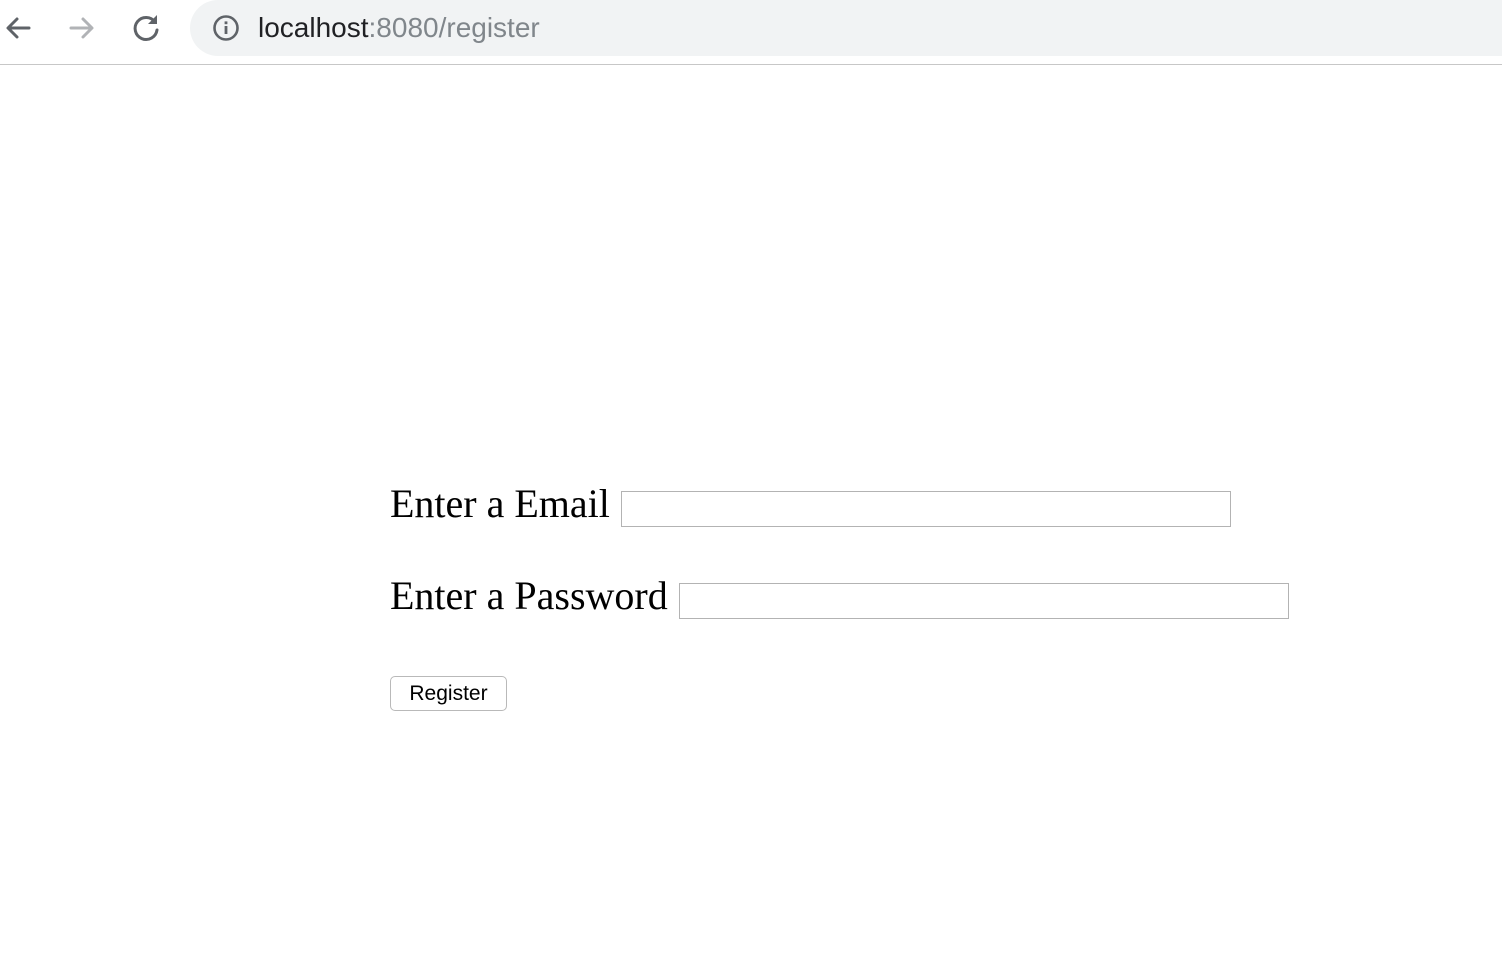  What do you see at coordinates (846, 28) in the screenshot?
I see `address-bar: localhost:8080/register` at bounding box center [846, 28].